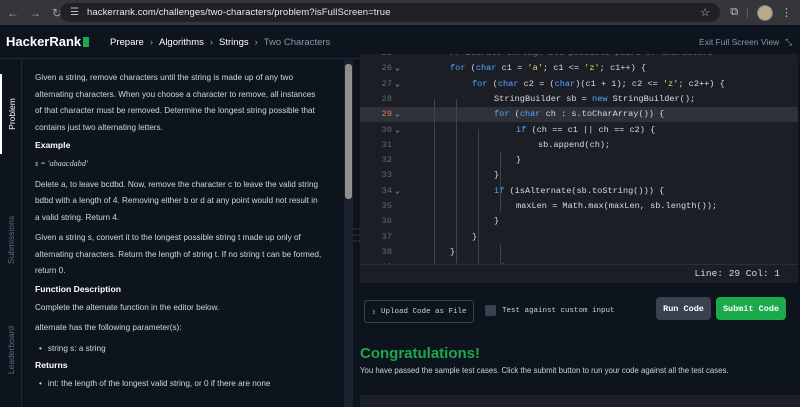 The image size is (800, 407). What do you see at coordinates (373, 312) in the screenshot?
I see `upload-icon: ⇪` at bounding box center [373, 312].